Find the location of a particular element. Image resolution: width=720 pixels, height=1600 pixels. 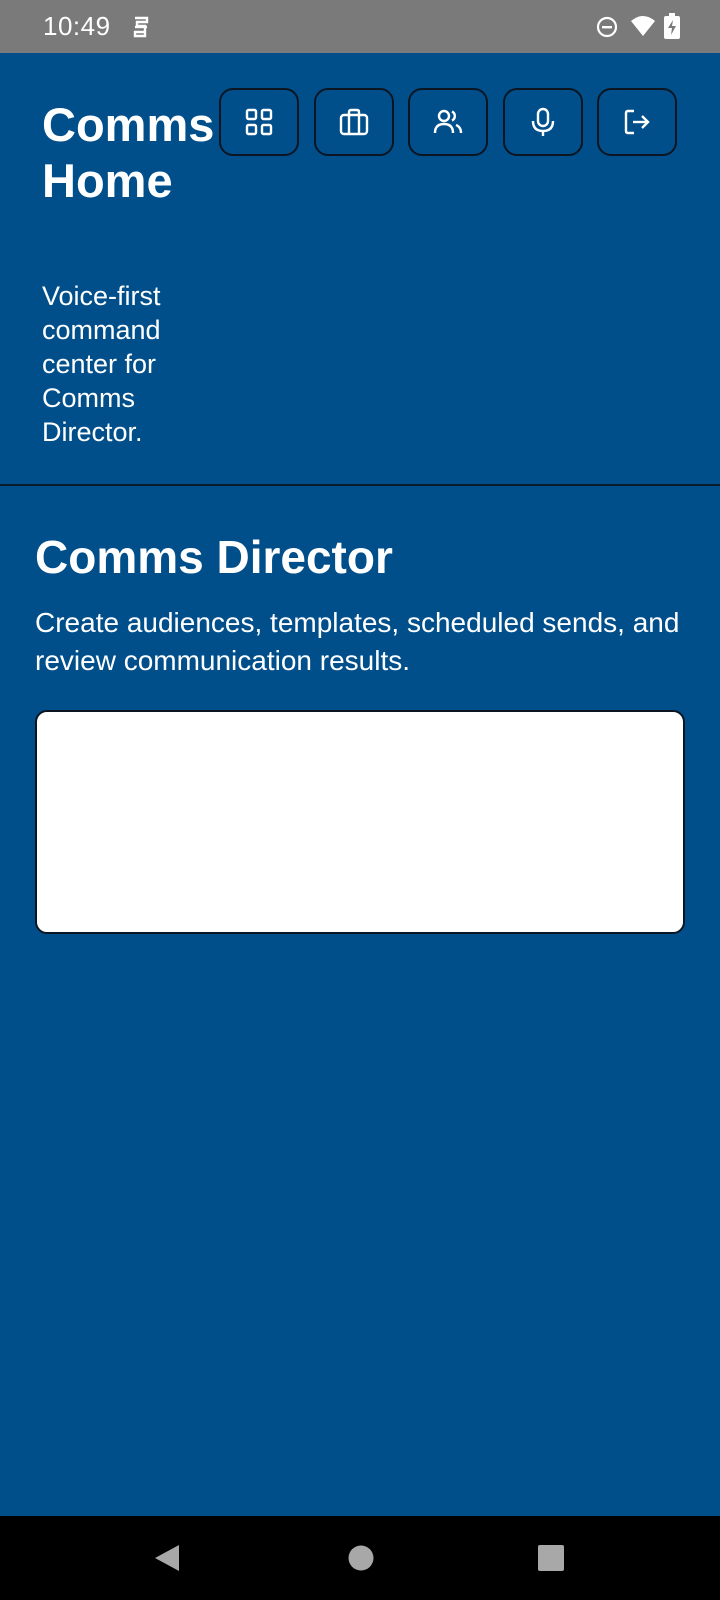

navigation-bar is located at coordinates (360, 1558).